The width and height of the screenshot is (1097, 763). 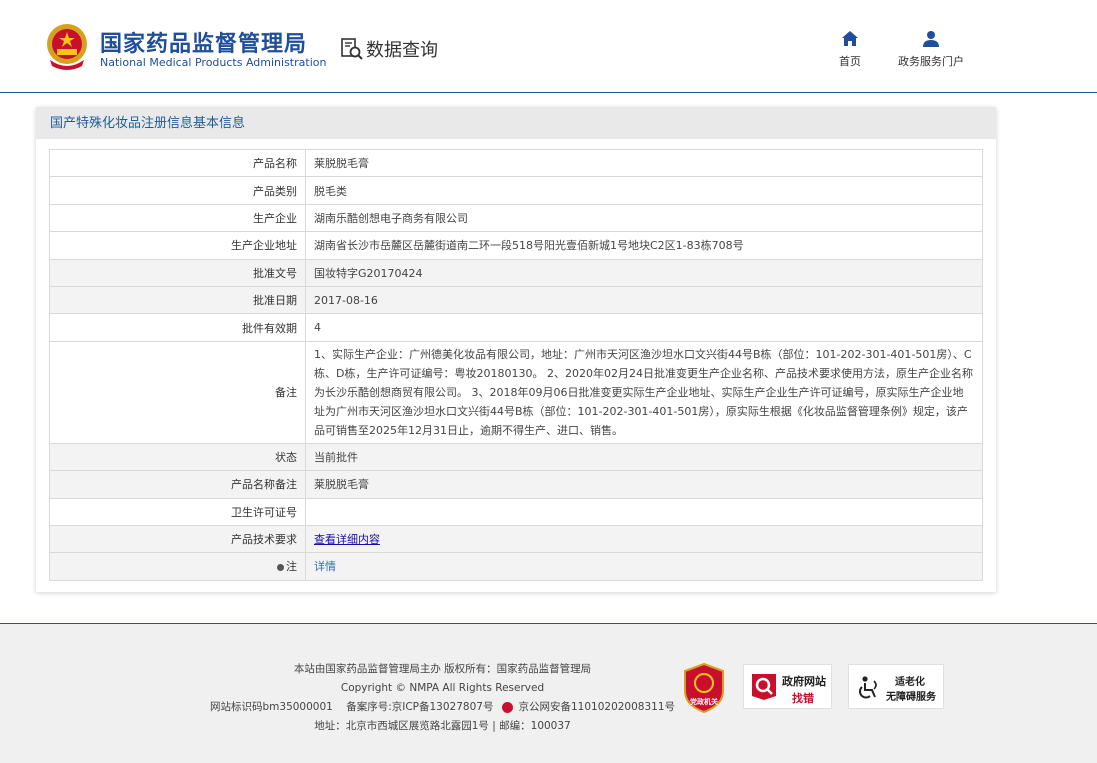 What do you see at coordinates (931, 39) in the screenshot?
I see `user-icon` at bounding box center [931, 39].